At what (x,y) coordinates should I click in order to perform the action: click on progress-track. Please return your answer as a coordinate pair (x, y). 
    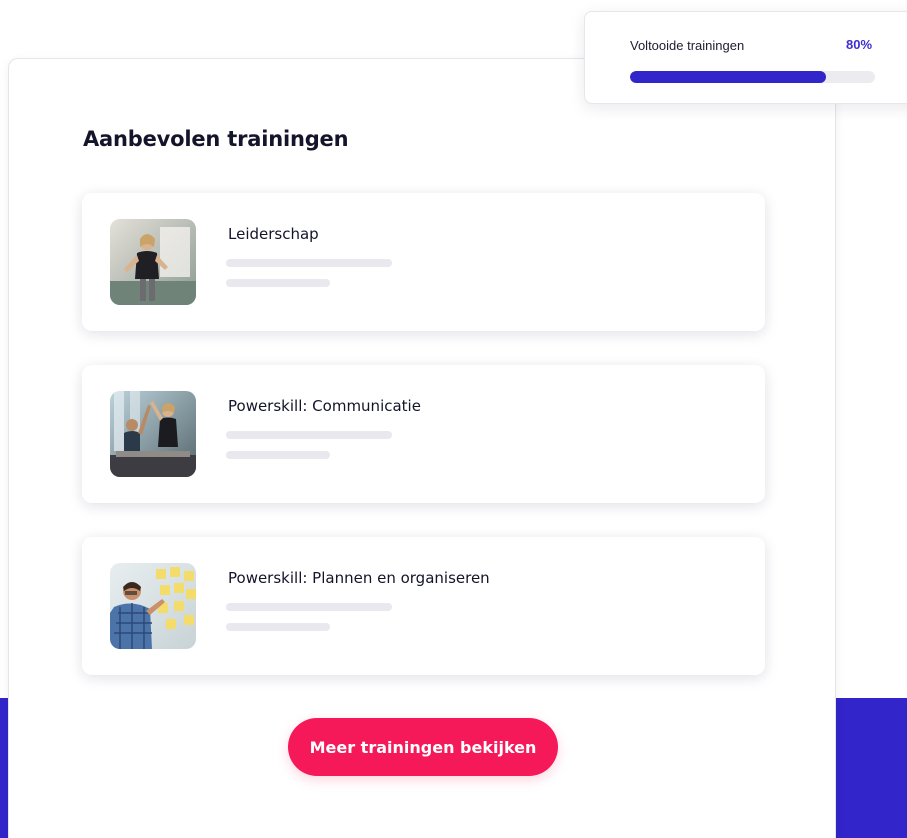
    Looking at the image, I should click on (752, 77).